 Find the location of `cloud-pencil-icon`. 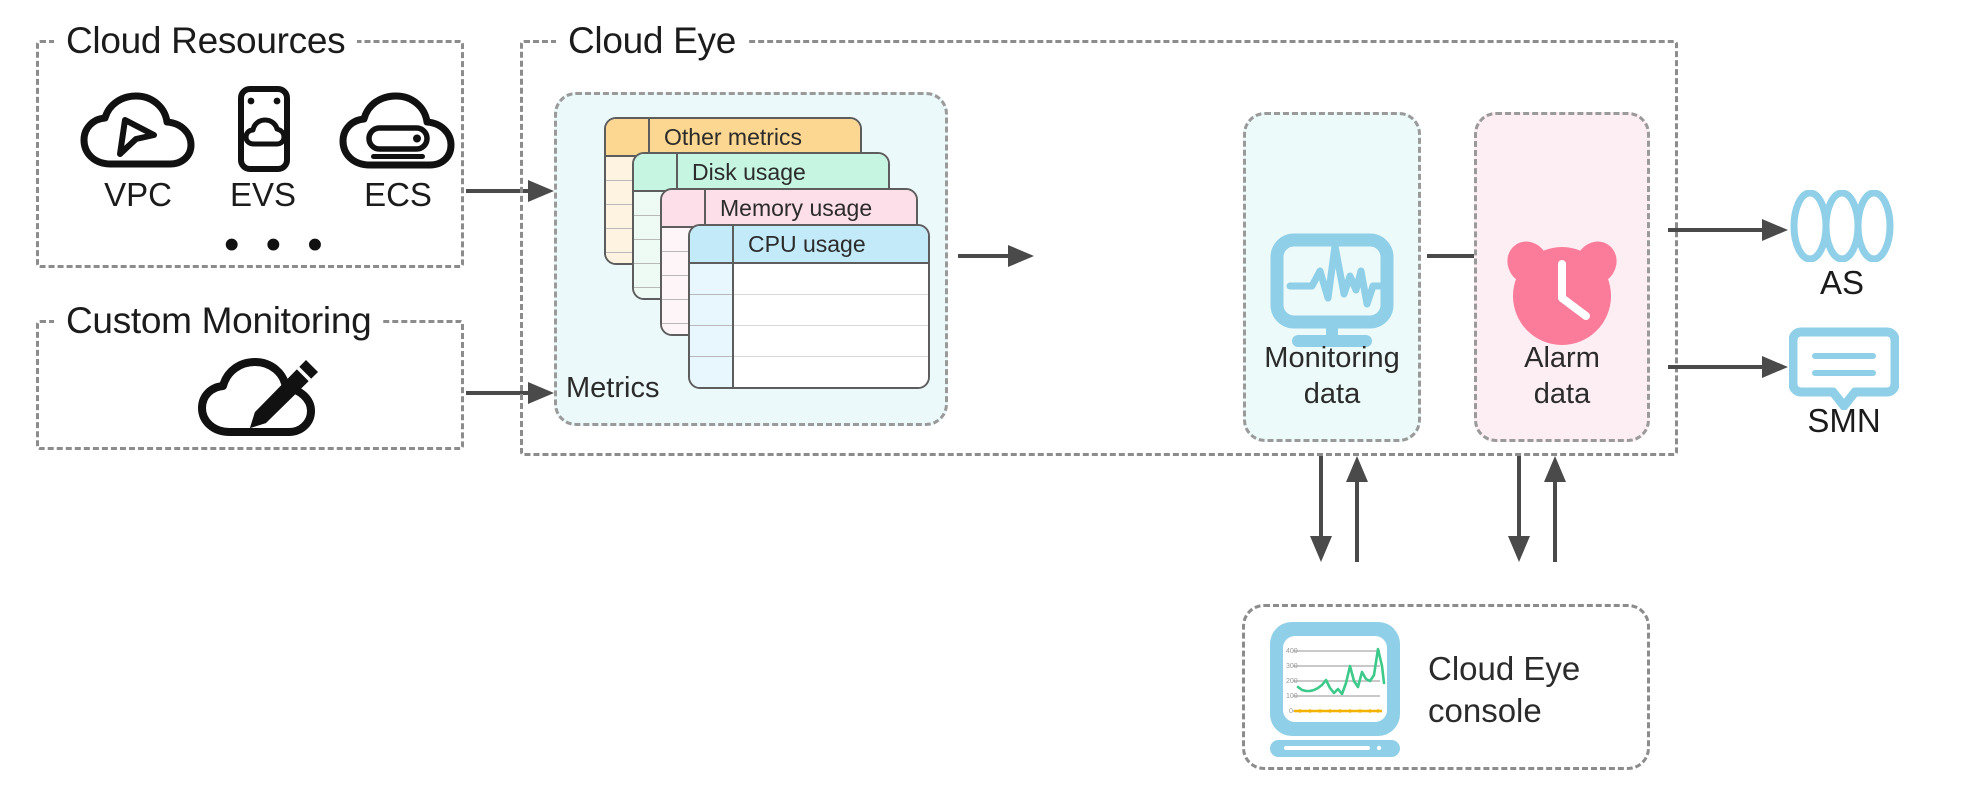

cloud-pencil-icon is located at coordinates (258, 397).